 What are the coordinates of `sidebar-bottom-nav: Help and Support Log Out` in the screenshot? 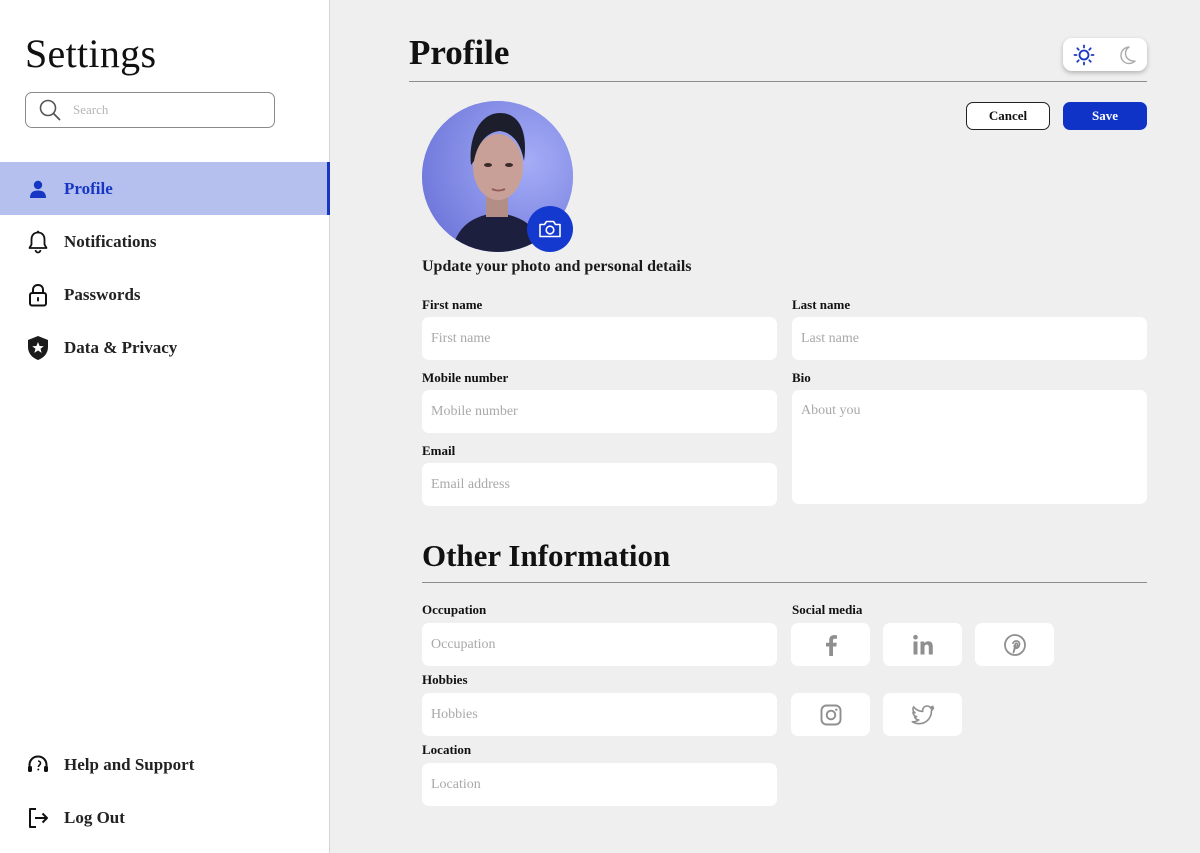 It's located at (165, 791).